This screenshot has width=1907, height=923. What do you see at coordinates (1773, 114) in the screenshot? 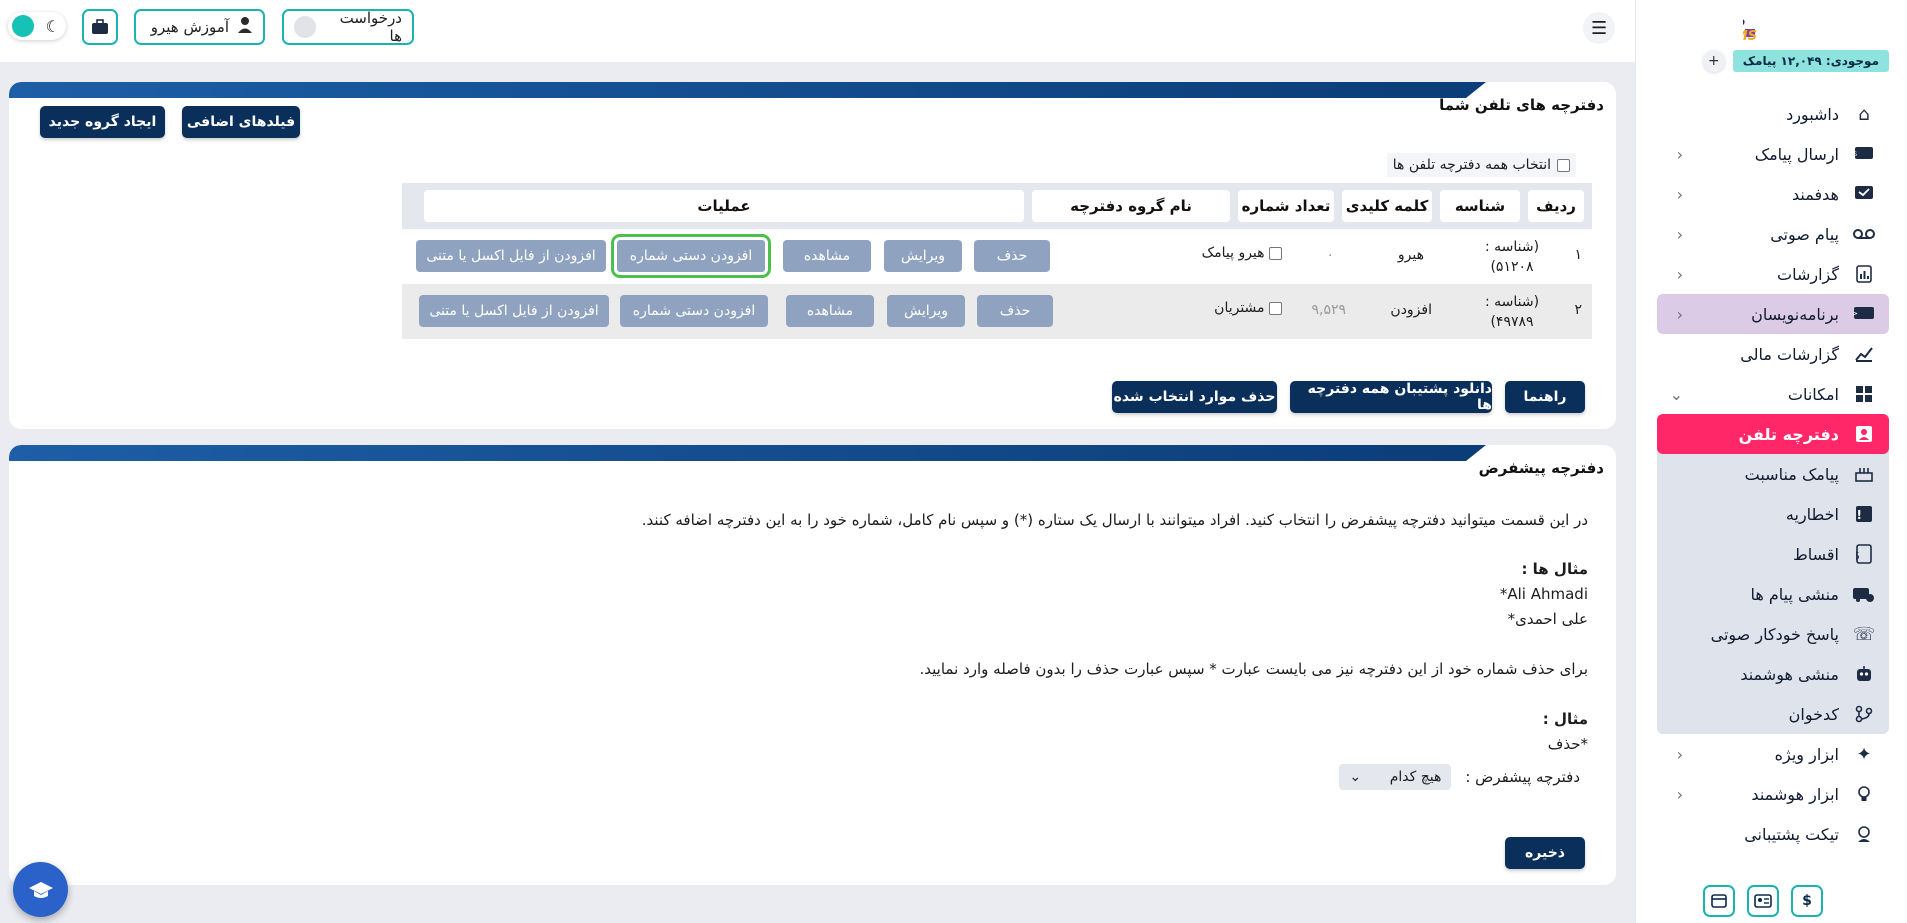
I see `sidebar-item-dashboard: ⌂ داشبورد` at bounding box center [1773, 114].